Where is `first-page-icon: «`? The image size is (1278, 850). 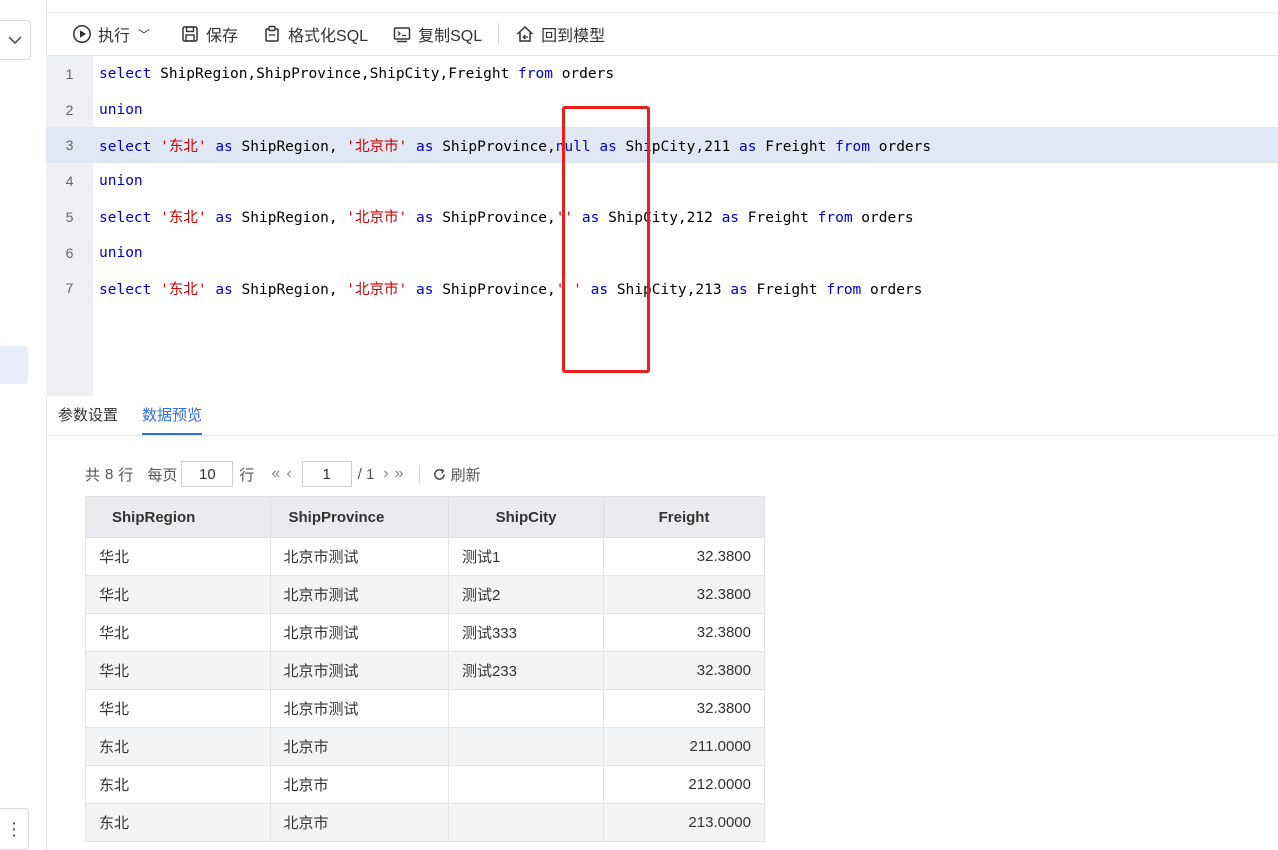 first-page-icon: « is located at coordinates (275, 474).